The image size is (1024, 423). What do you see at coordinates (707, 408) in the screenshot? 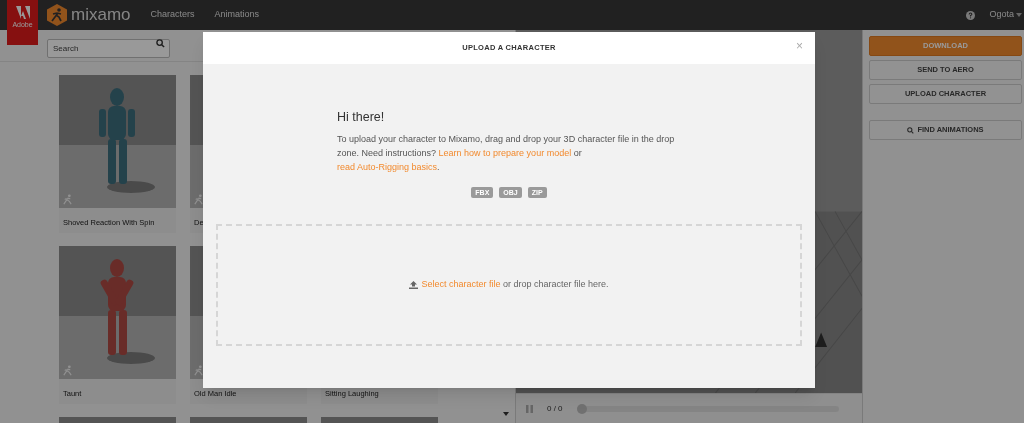
I see `timeline-slider` at bounding box center [707, 408].